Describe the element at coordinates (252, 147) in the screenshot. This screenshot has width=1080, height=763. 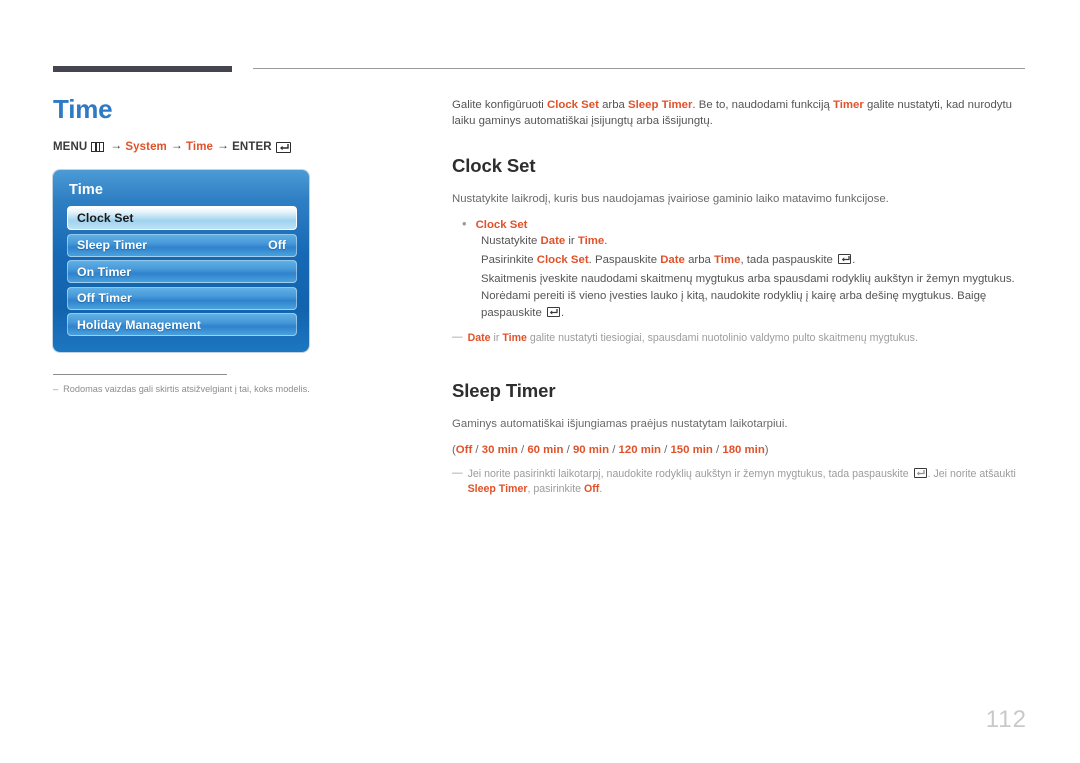
I see `breadcrumb-enter-label: ENTER` at that location.